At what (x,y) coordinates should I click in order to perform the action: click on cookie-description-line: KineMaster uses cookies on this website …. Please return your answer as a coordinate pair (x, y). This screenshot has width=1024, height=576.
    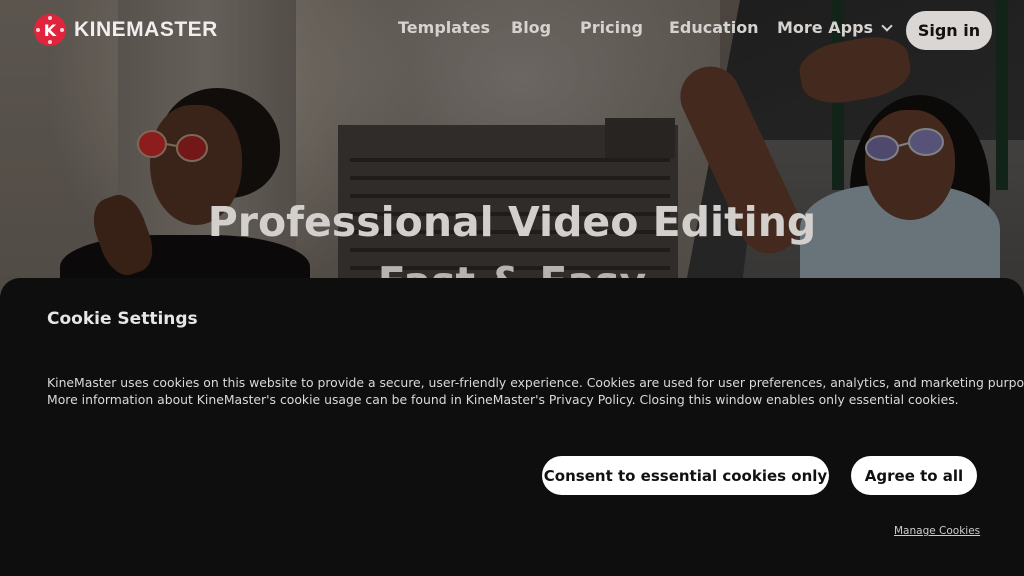
    Looking at the image, I should click on (535, 382).